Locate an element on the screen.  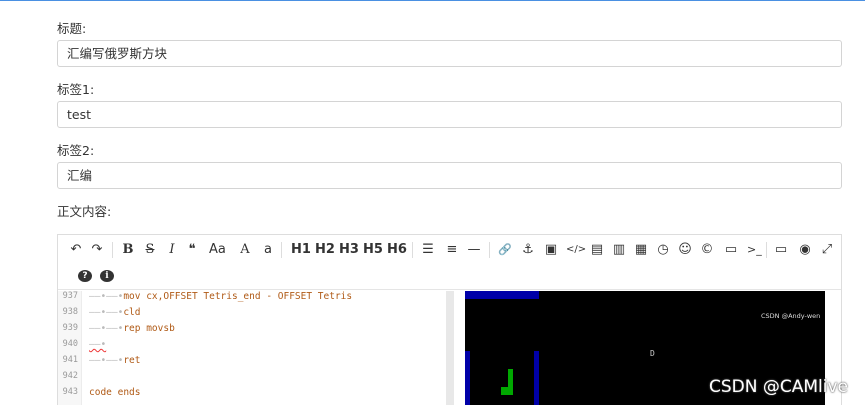
clock-icon: ◷ is located at coordinates (663, 250).